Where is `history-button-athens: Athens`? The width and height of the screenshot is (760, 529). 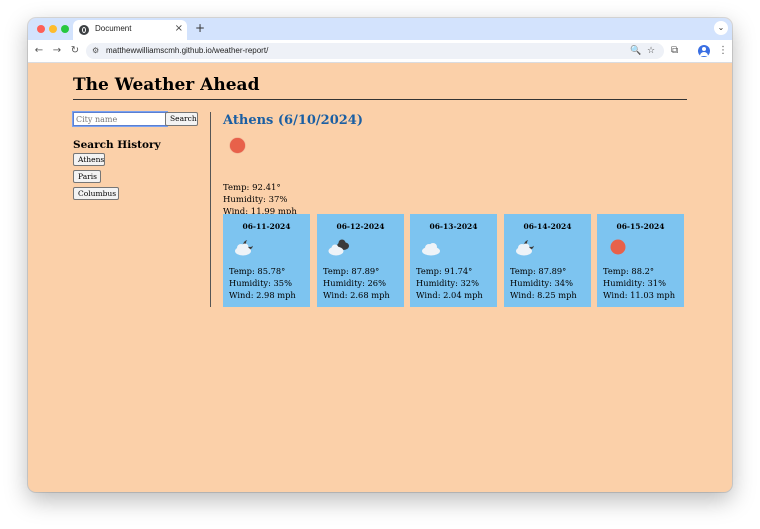
history-button-athens: Athens is located at coordinates (89, 159).